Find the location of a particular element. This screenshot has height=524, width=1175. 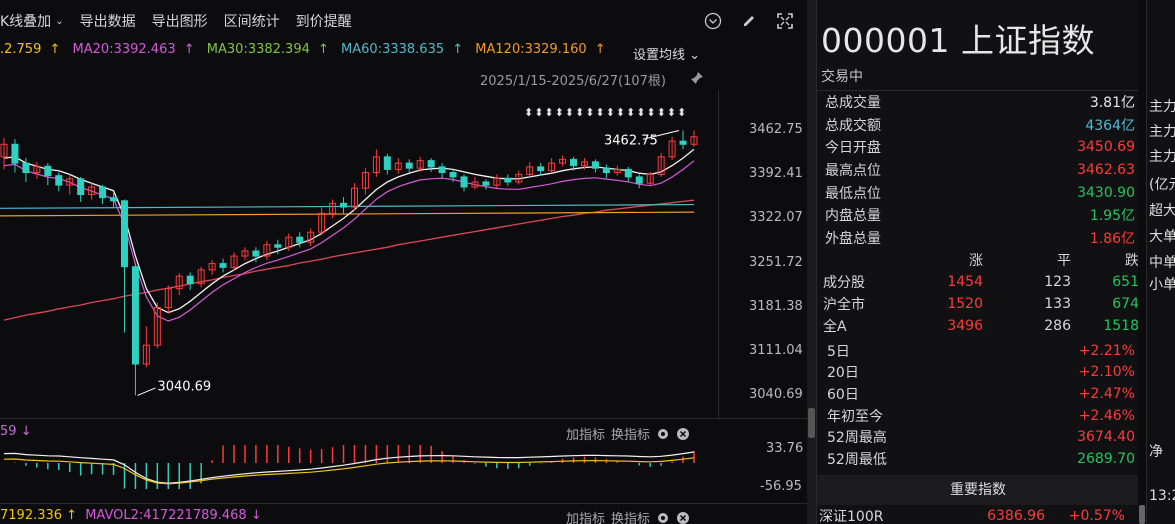

breadth-row: 成分股 1454 123 651 is located at coordinates (978, 282).